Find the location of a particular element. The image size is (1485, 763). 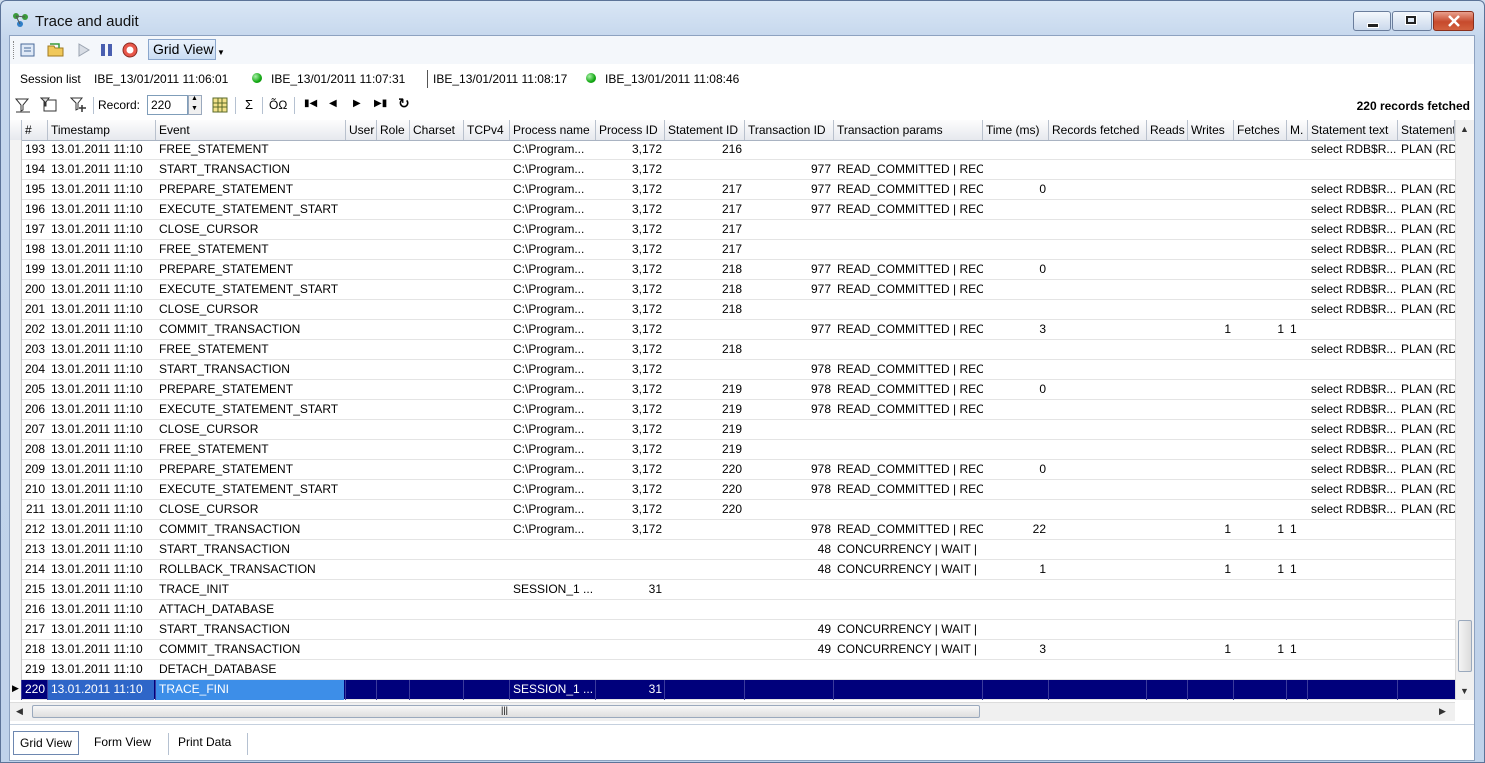

grid-cell: 3 is located at coordinates (1016, 330).